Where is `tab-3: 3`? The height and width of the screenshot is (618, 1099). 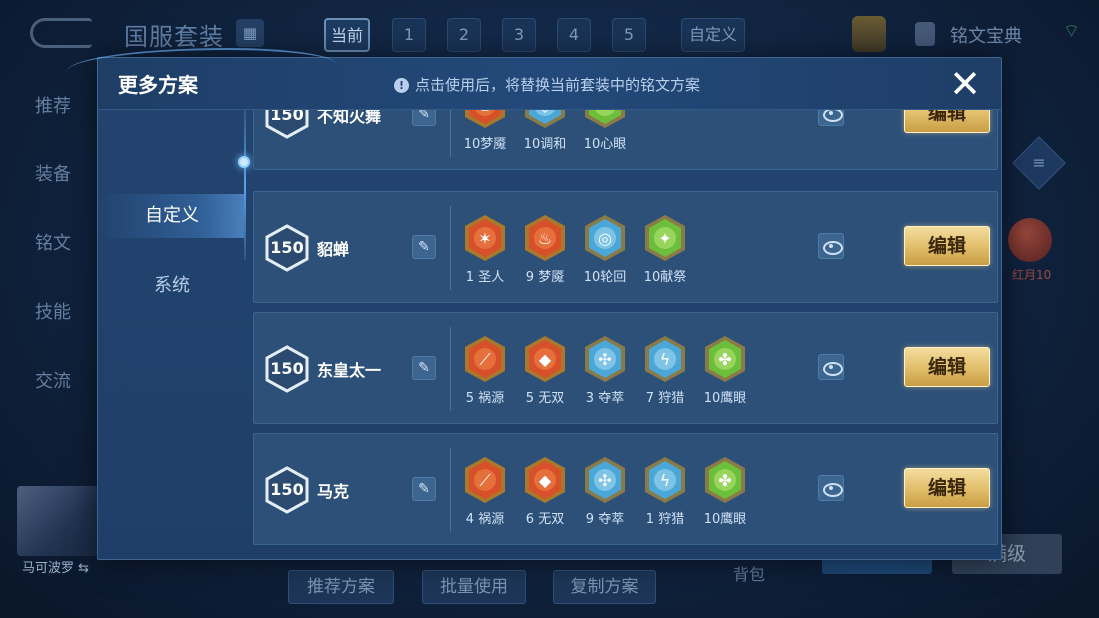
tab-3: 3 is located at coordinates (519, 35).